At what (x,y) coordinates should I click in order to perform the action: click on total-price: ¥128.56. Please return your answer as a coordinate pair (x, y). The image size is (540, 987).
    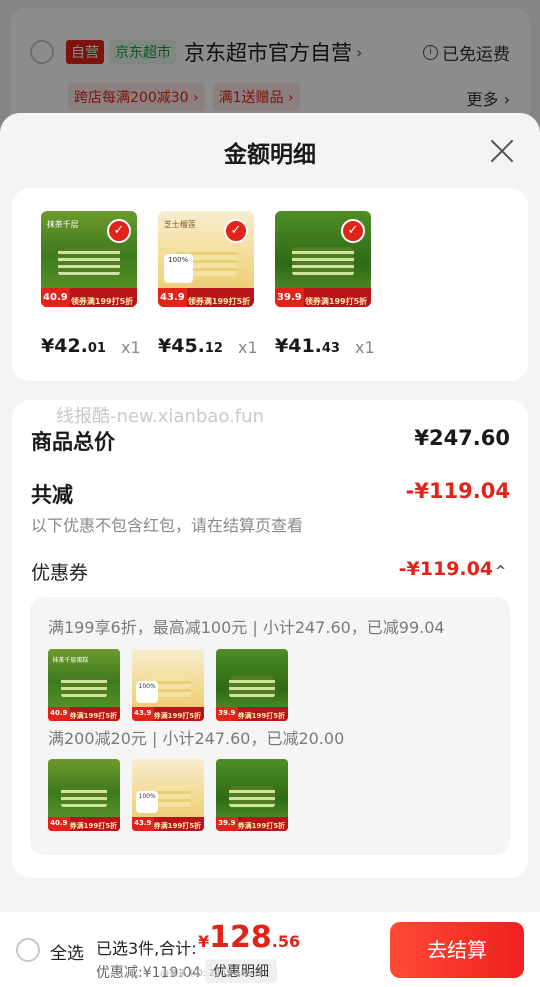
    Looking at the image, I should click on (249, 937).